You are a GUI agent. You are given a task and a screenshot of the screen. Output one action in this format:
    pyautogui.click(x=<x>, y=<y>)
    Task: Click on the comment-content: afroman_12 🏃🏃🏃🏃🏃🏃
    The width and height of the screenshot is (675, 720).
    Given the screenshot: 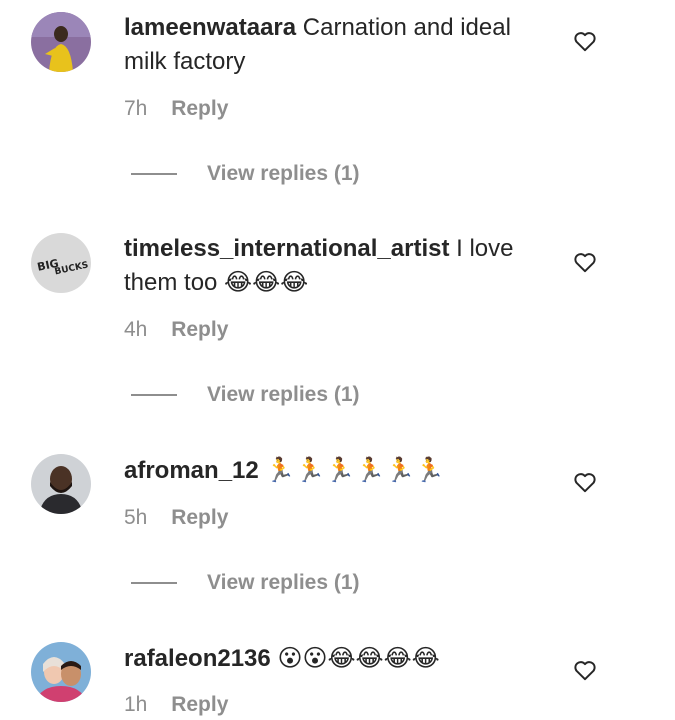 What is the action you would take?
    pyautogui.click(x=339, y=471)
    